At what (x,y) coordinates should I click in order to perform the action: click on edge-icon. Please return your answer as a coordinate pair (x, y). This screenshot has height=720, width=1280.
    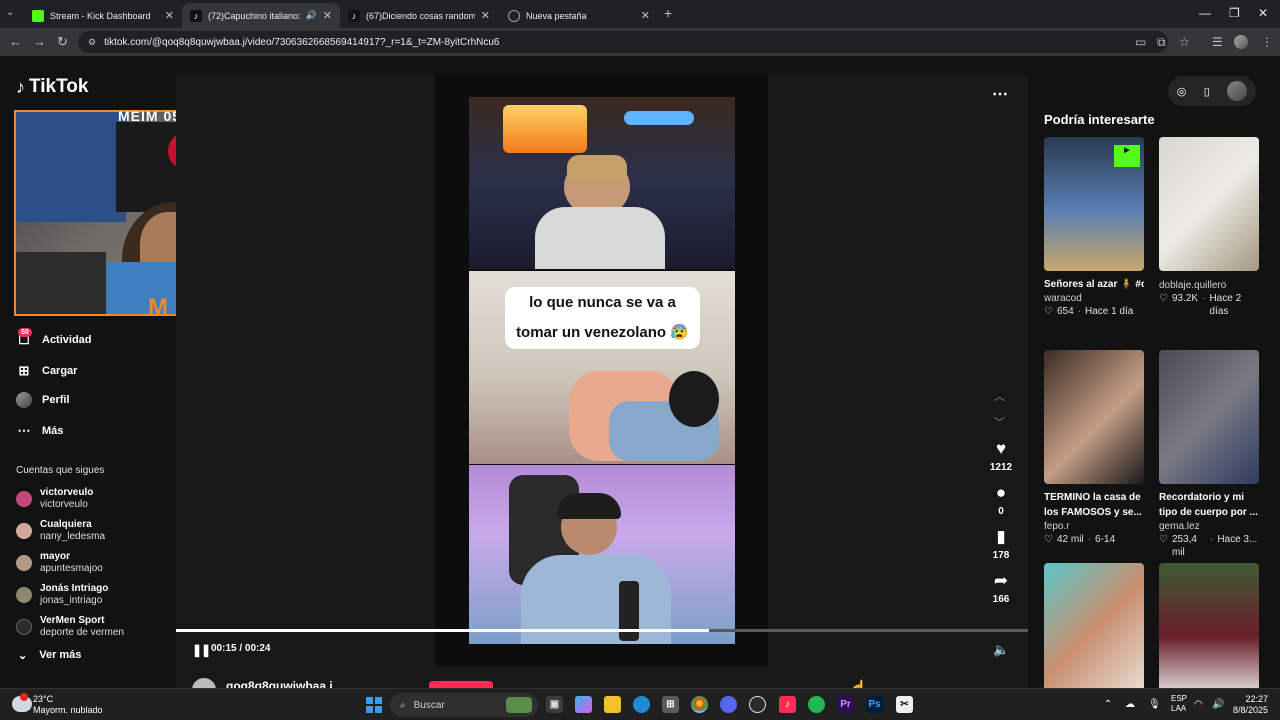
    Looking at the image, I should click on (641, 704).